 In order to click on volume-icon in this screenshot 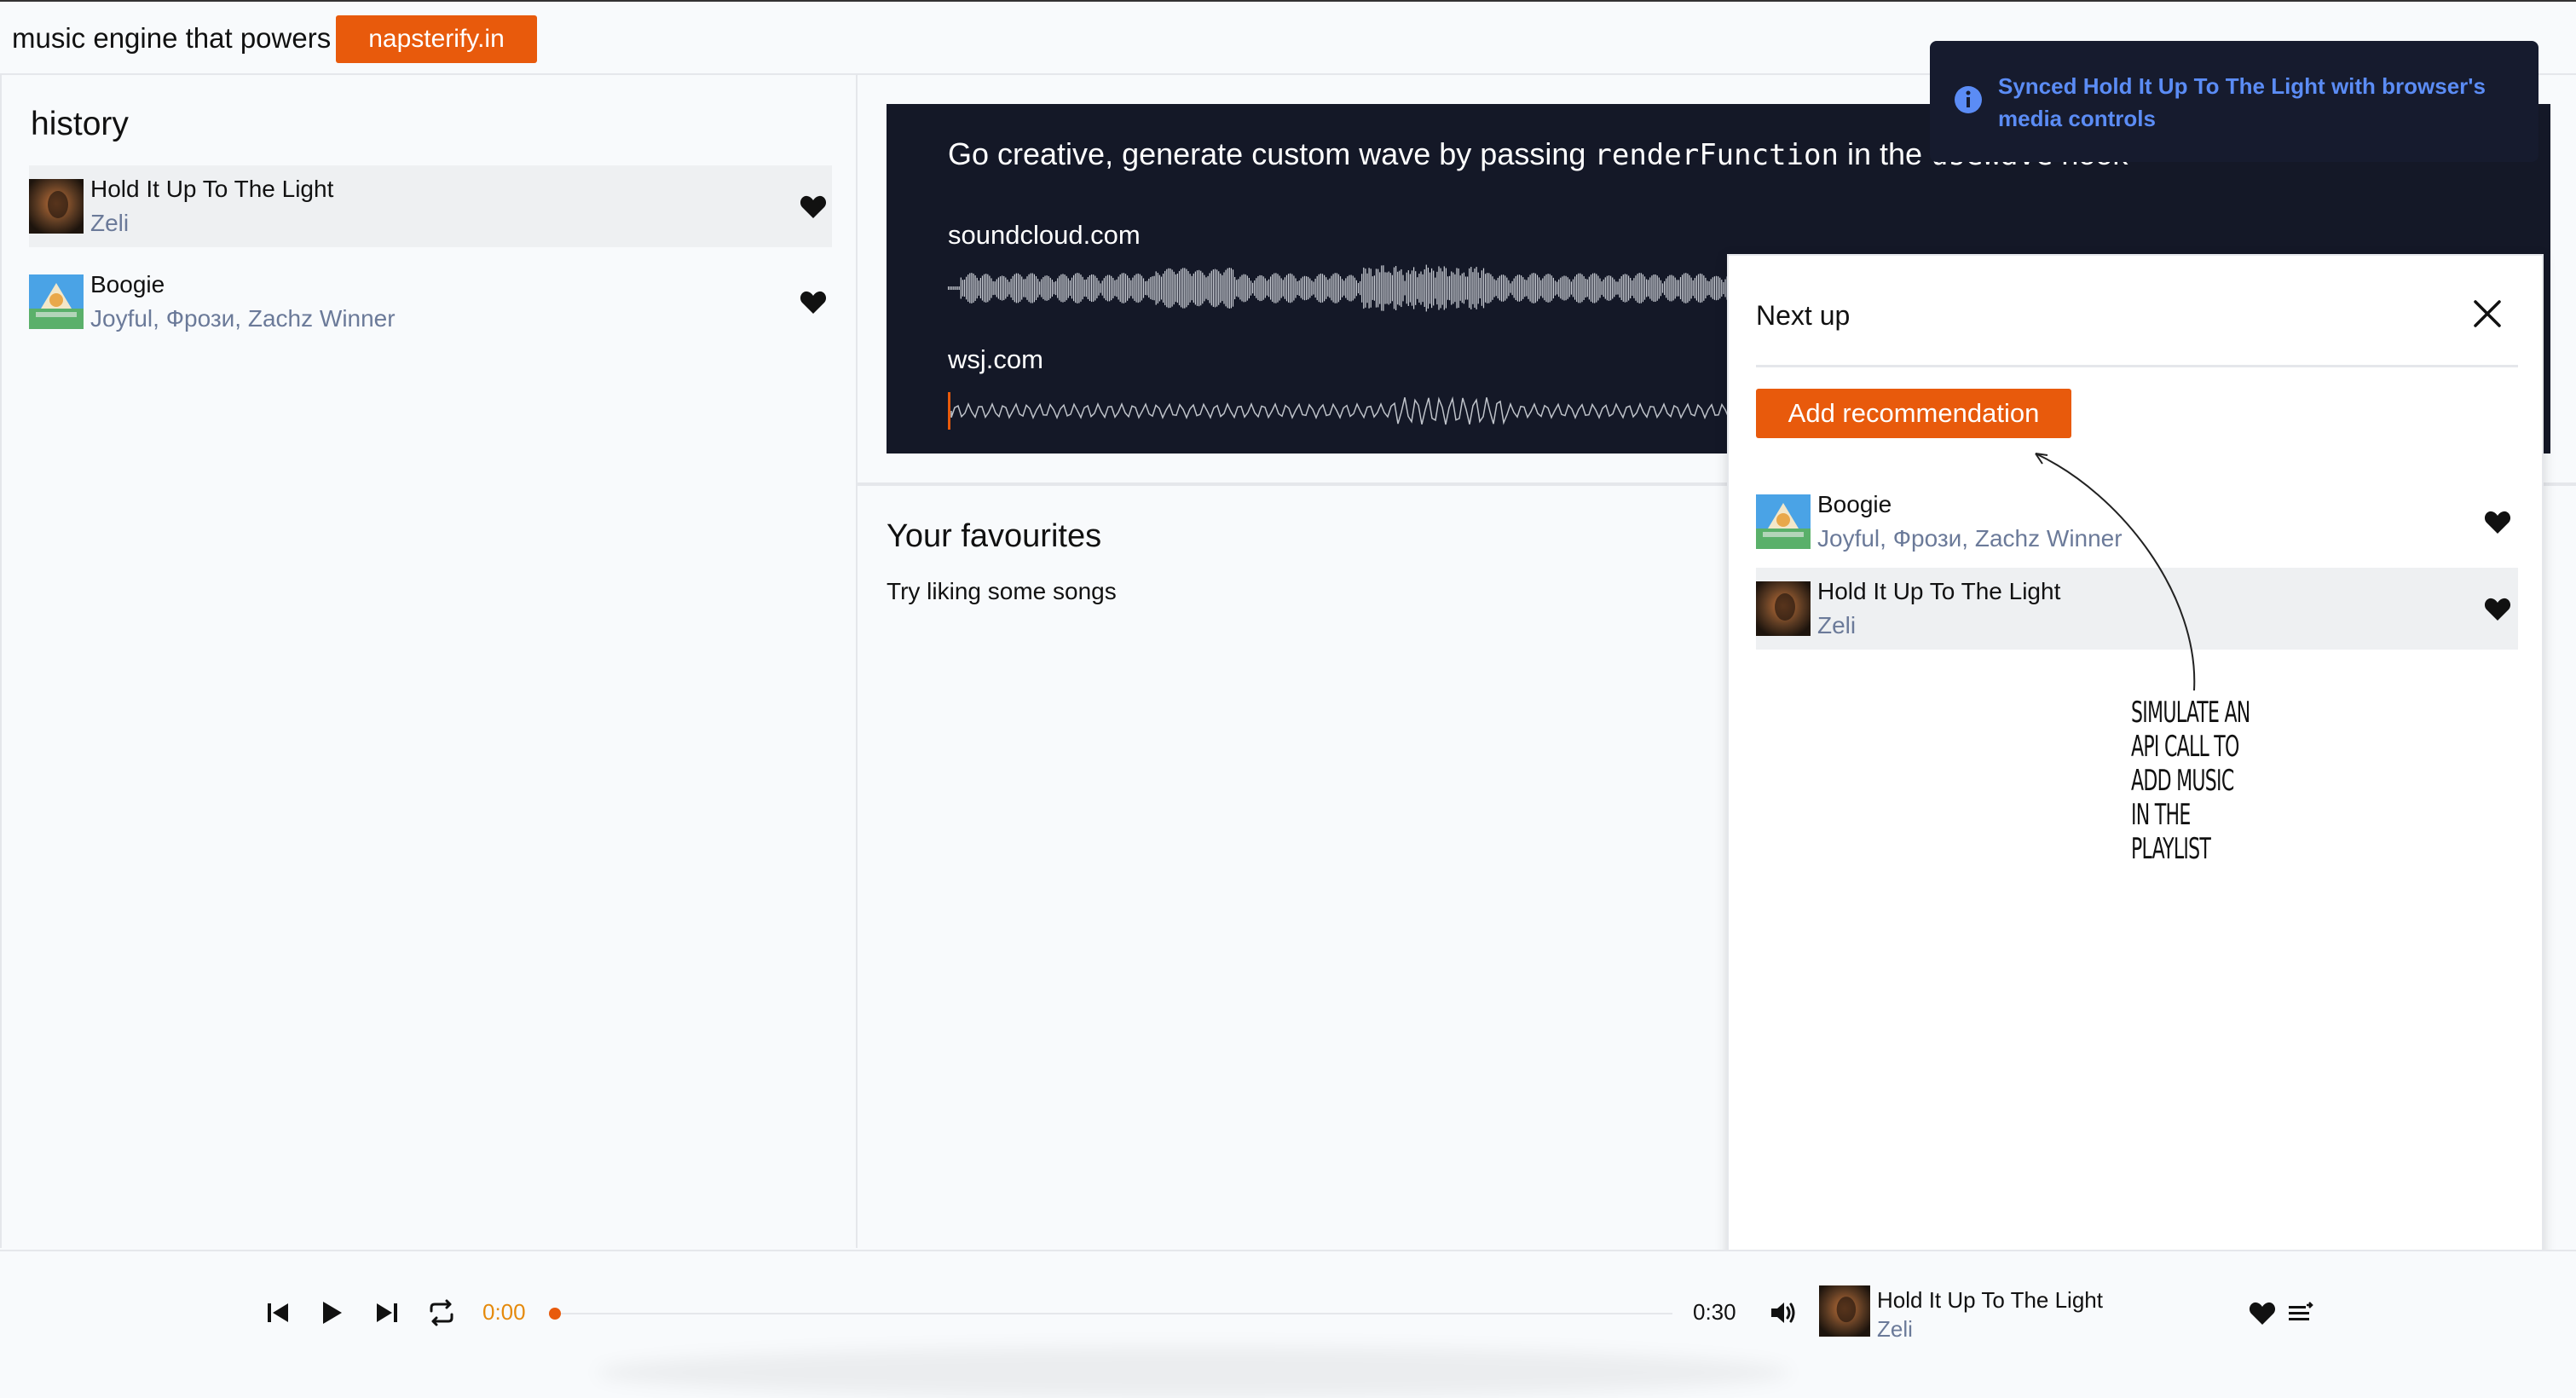, I will do `click(1783, 1312)`.